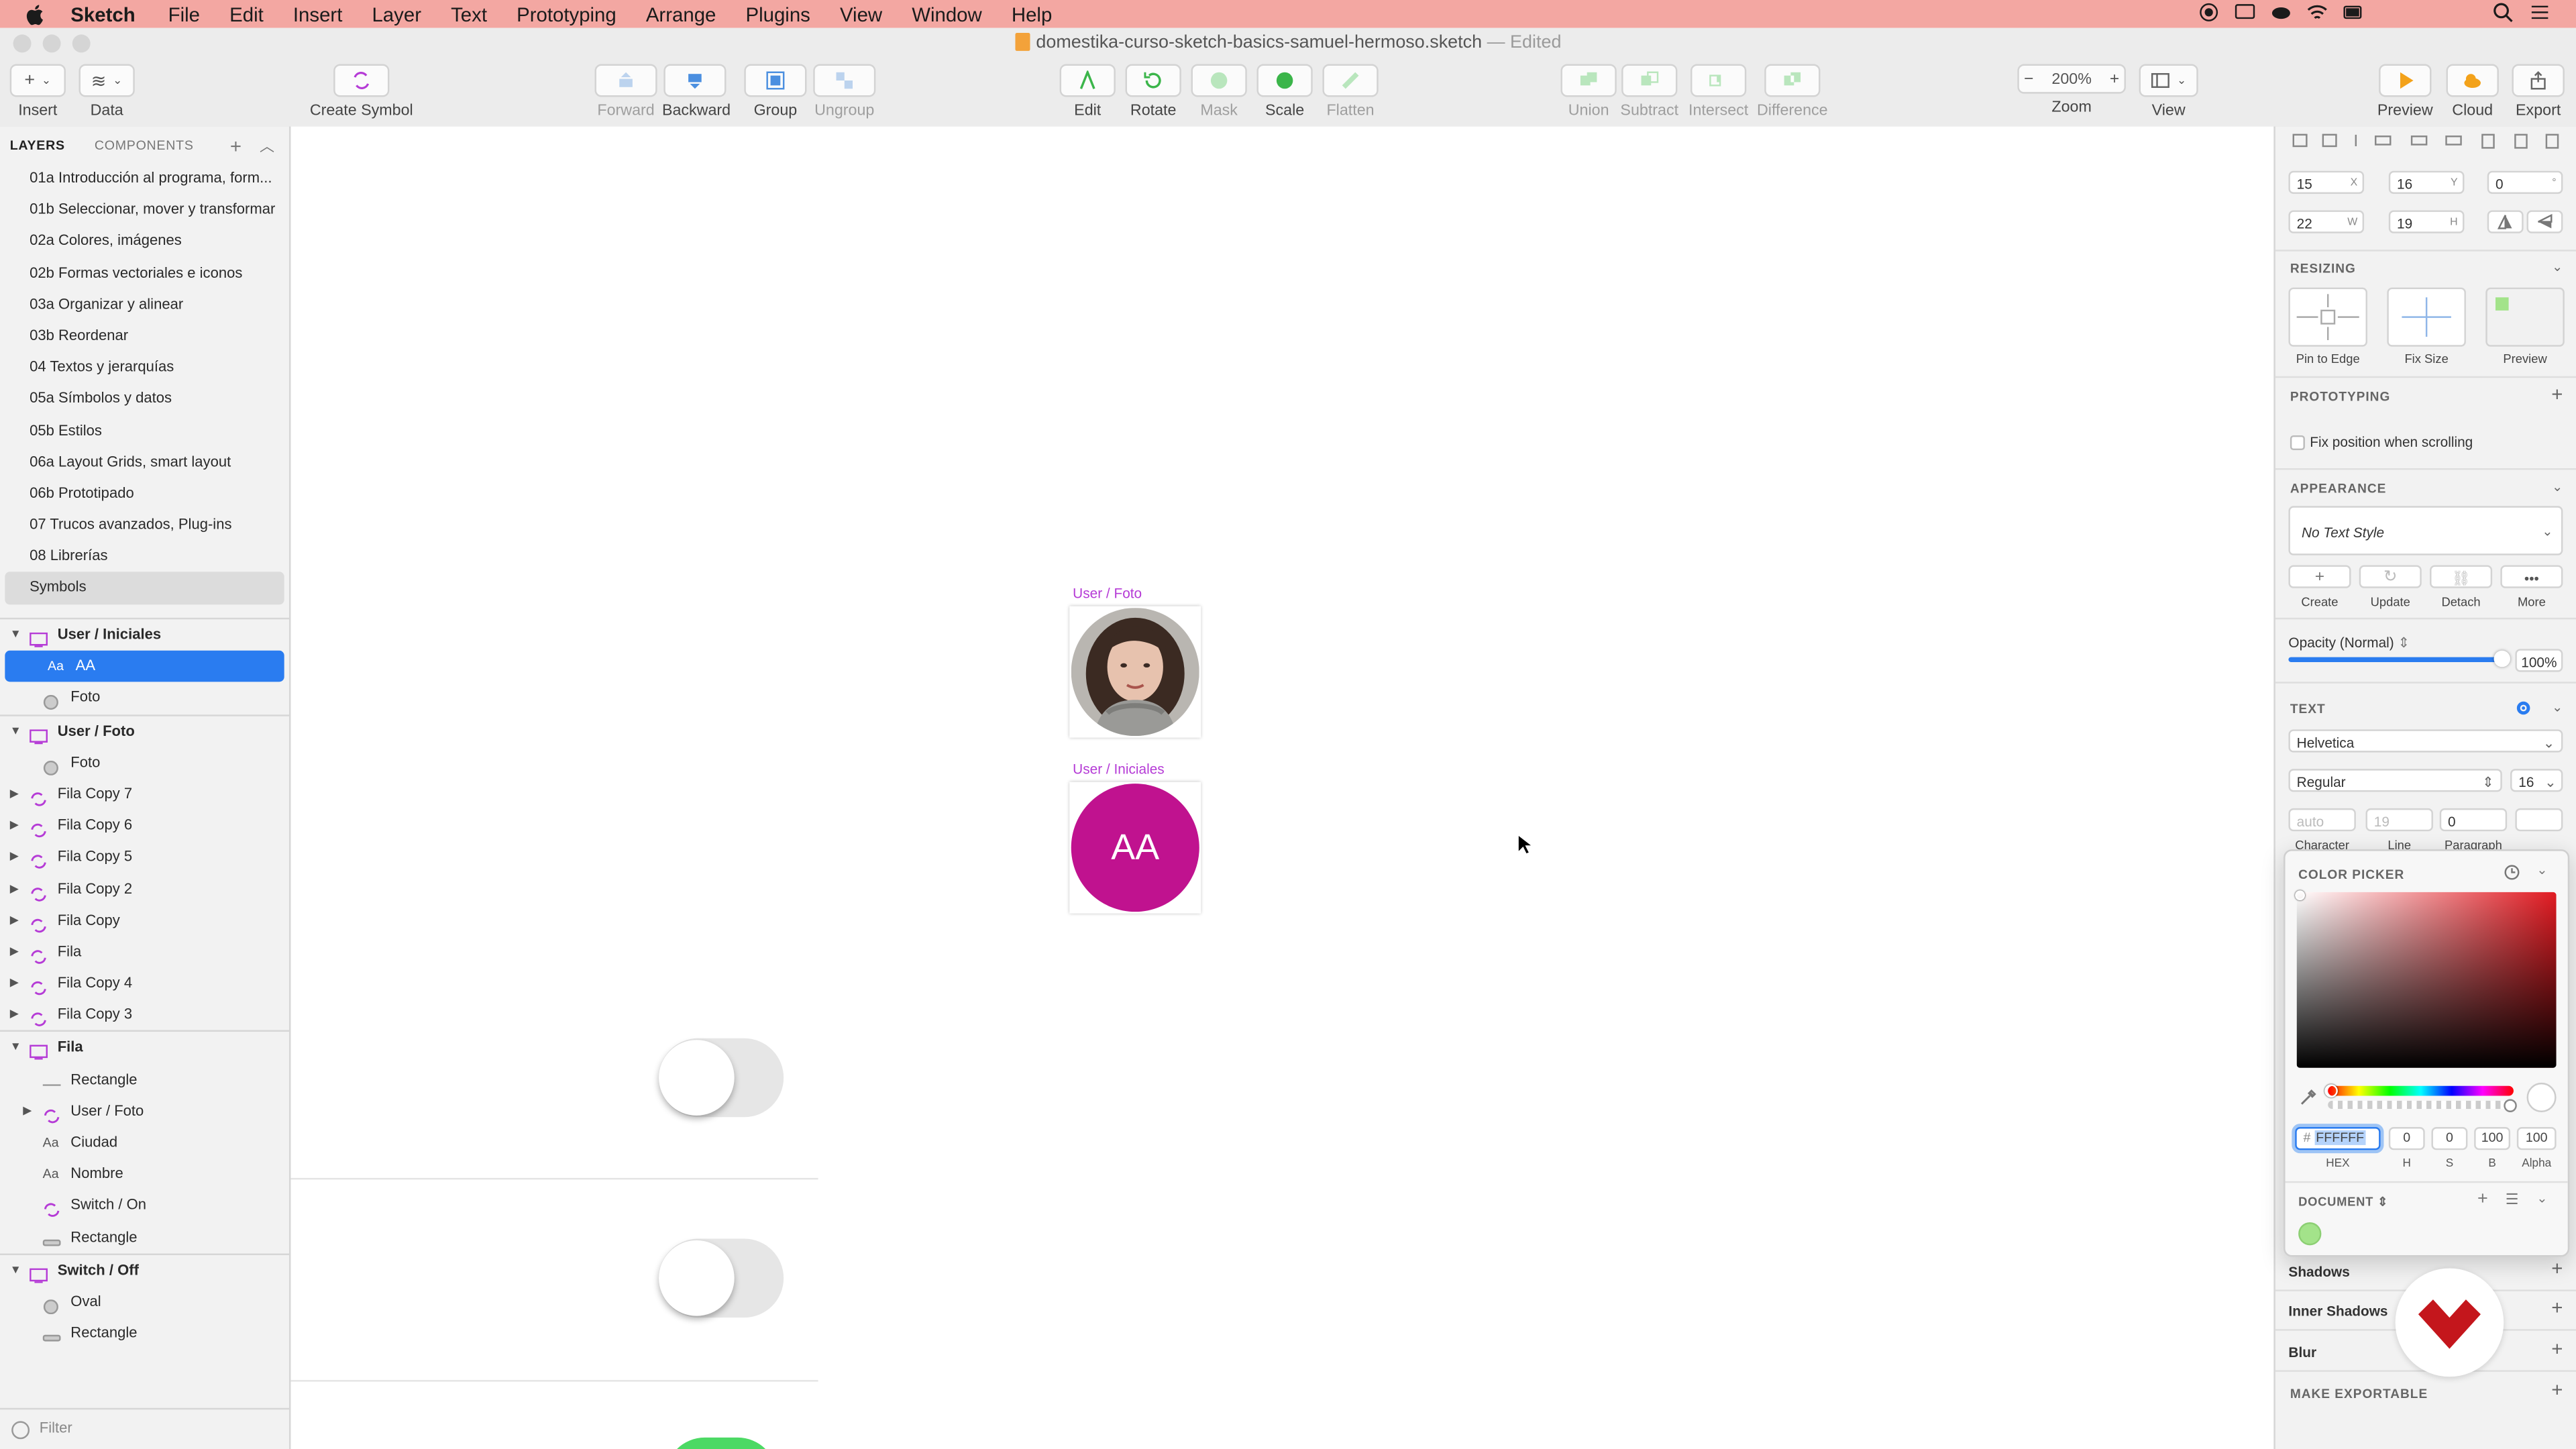 The height and width of the screenshot is (1449, 2576). I want to click on preview-control, so click(2405, 80).